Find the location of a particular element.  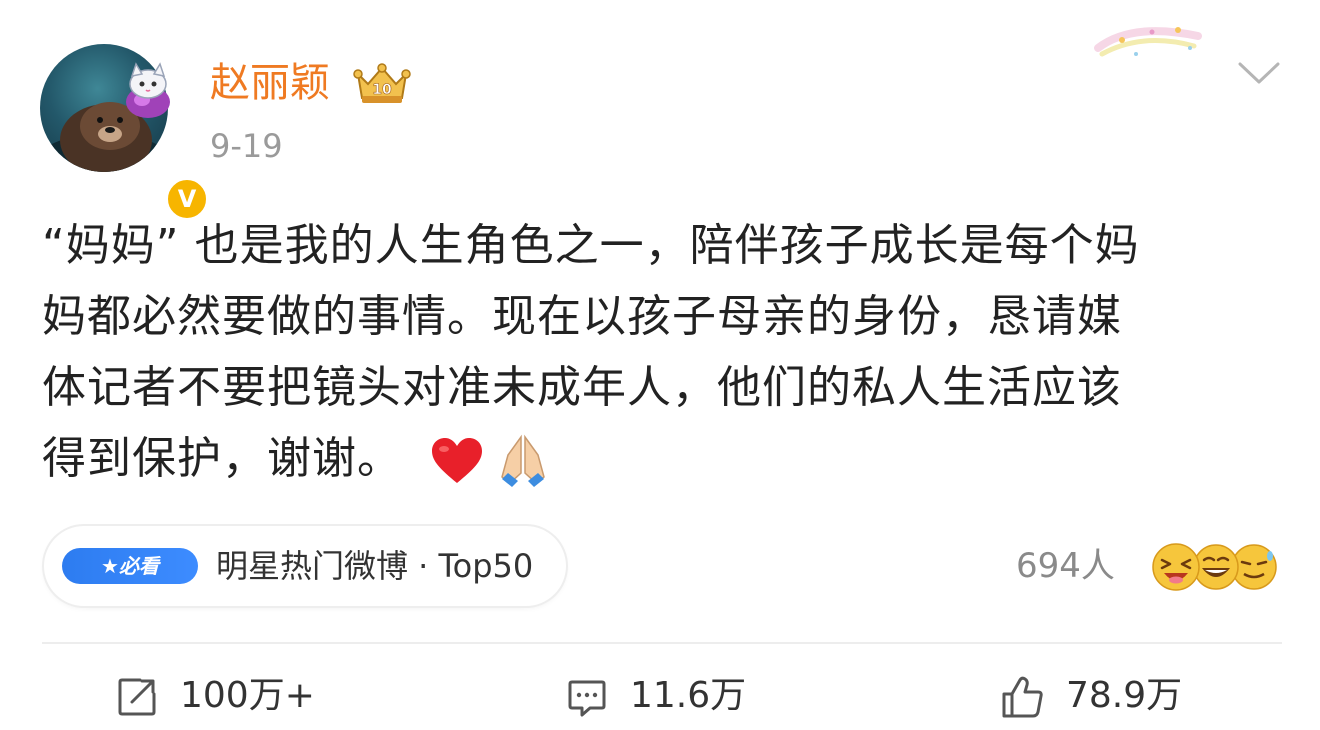

post-text-last-line: 得到保护，谢谢。 is located at coordinates (662, 458).